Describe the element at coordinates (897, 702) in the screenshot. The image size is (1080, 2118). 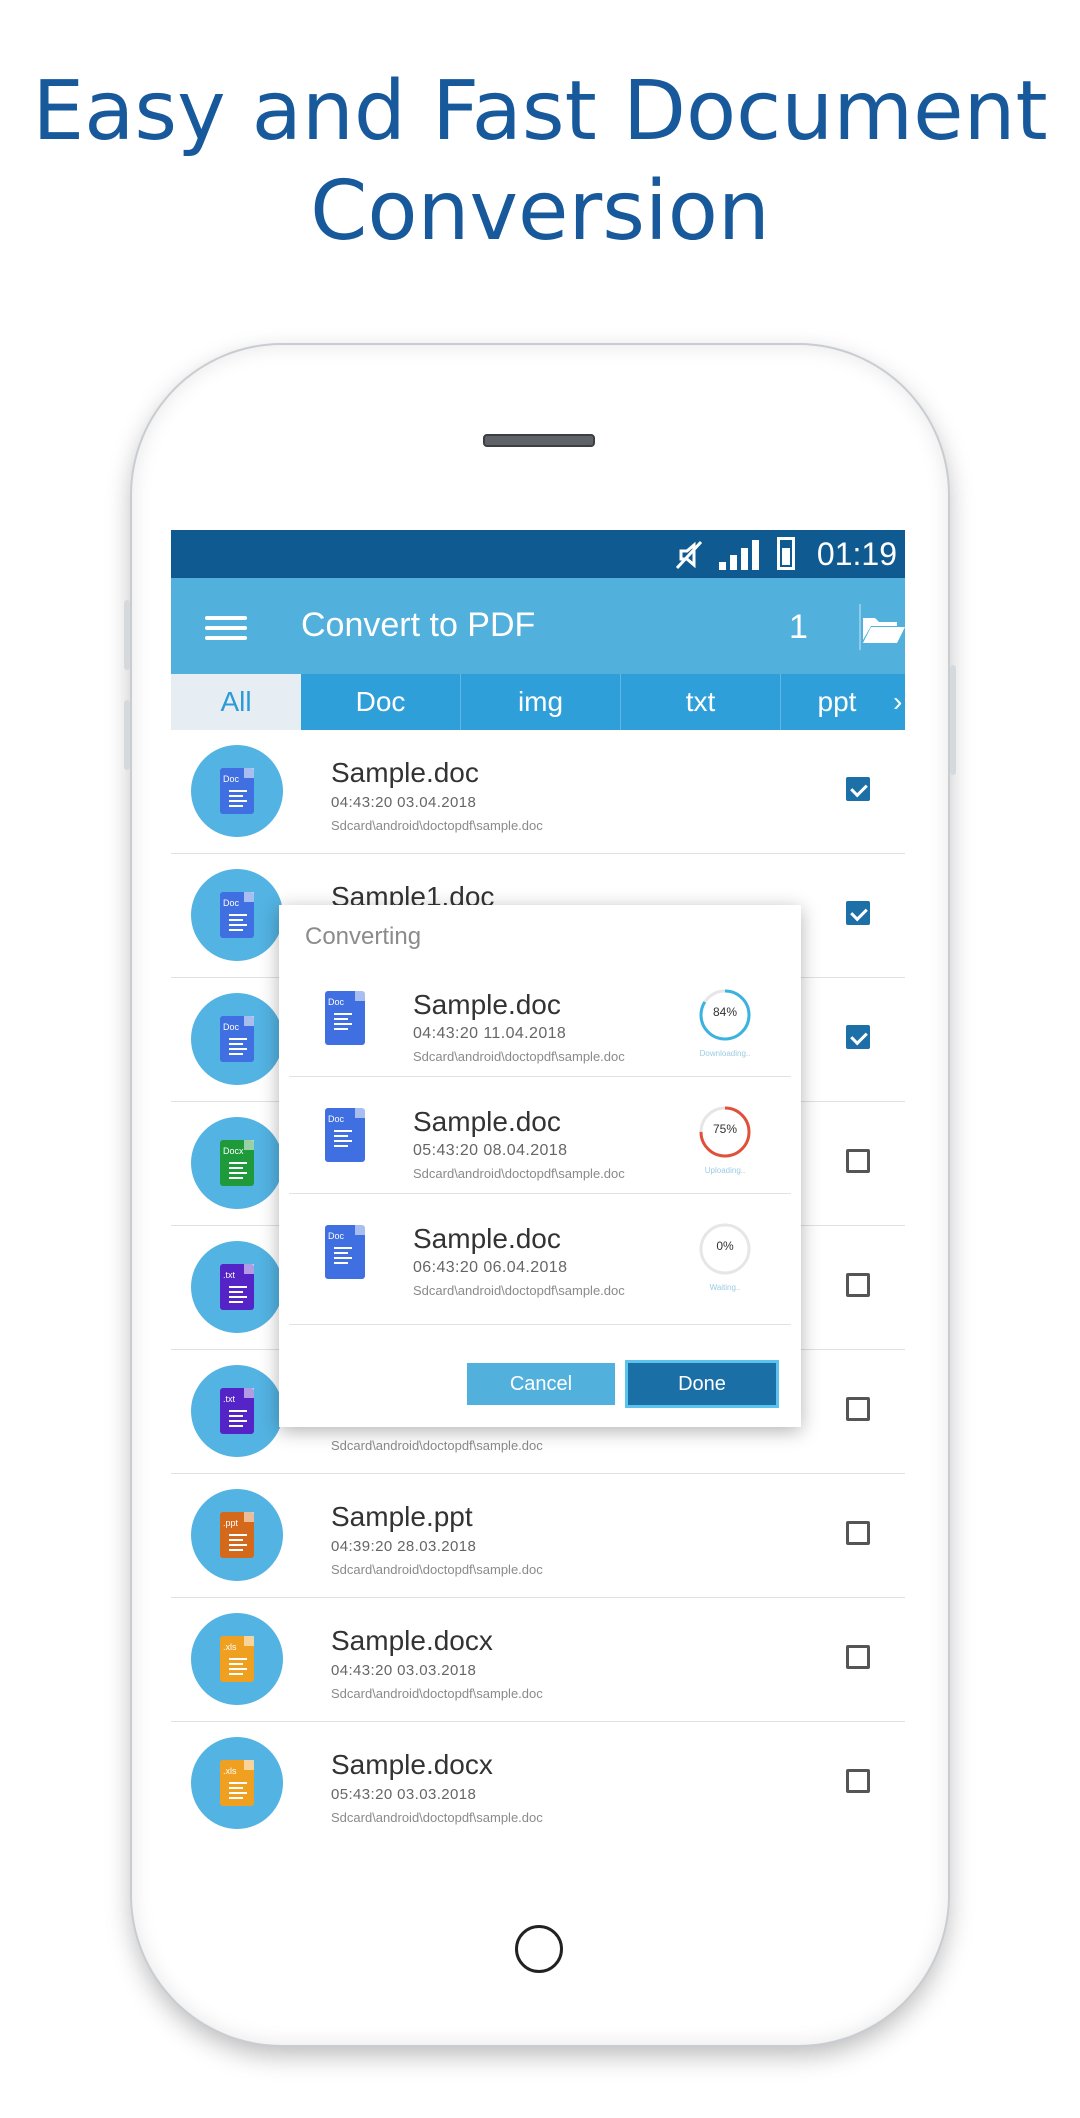
I see `tabs-scroll-right-icon: ›` at that location.